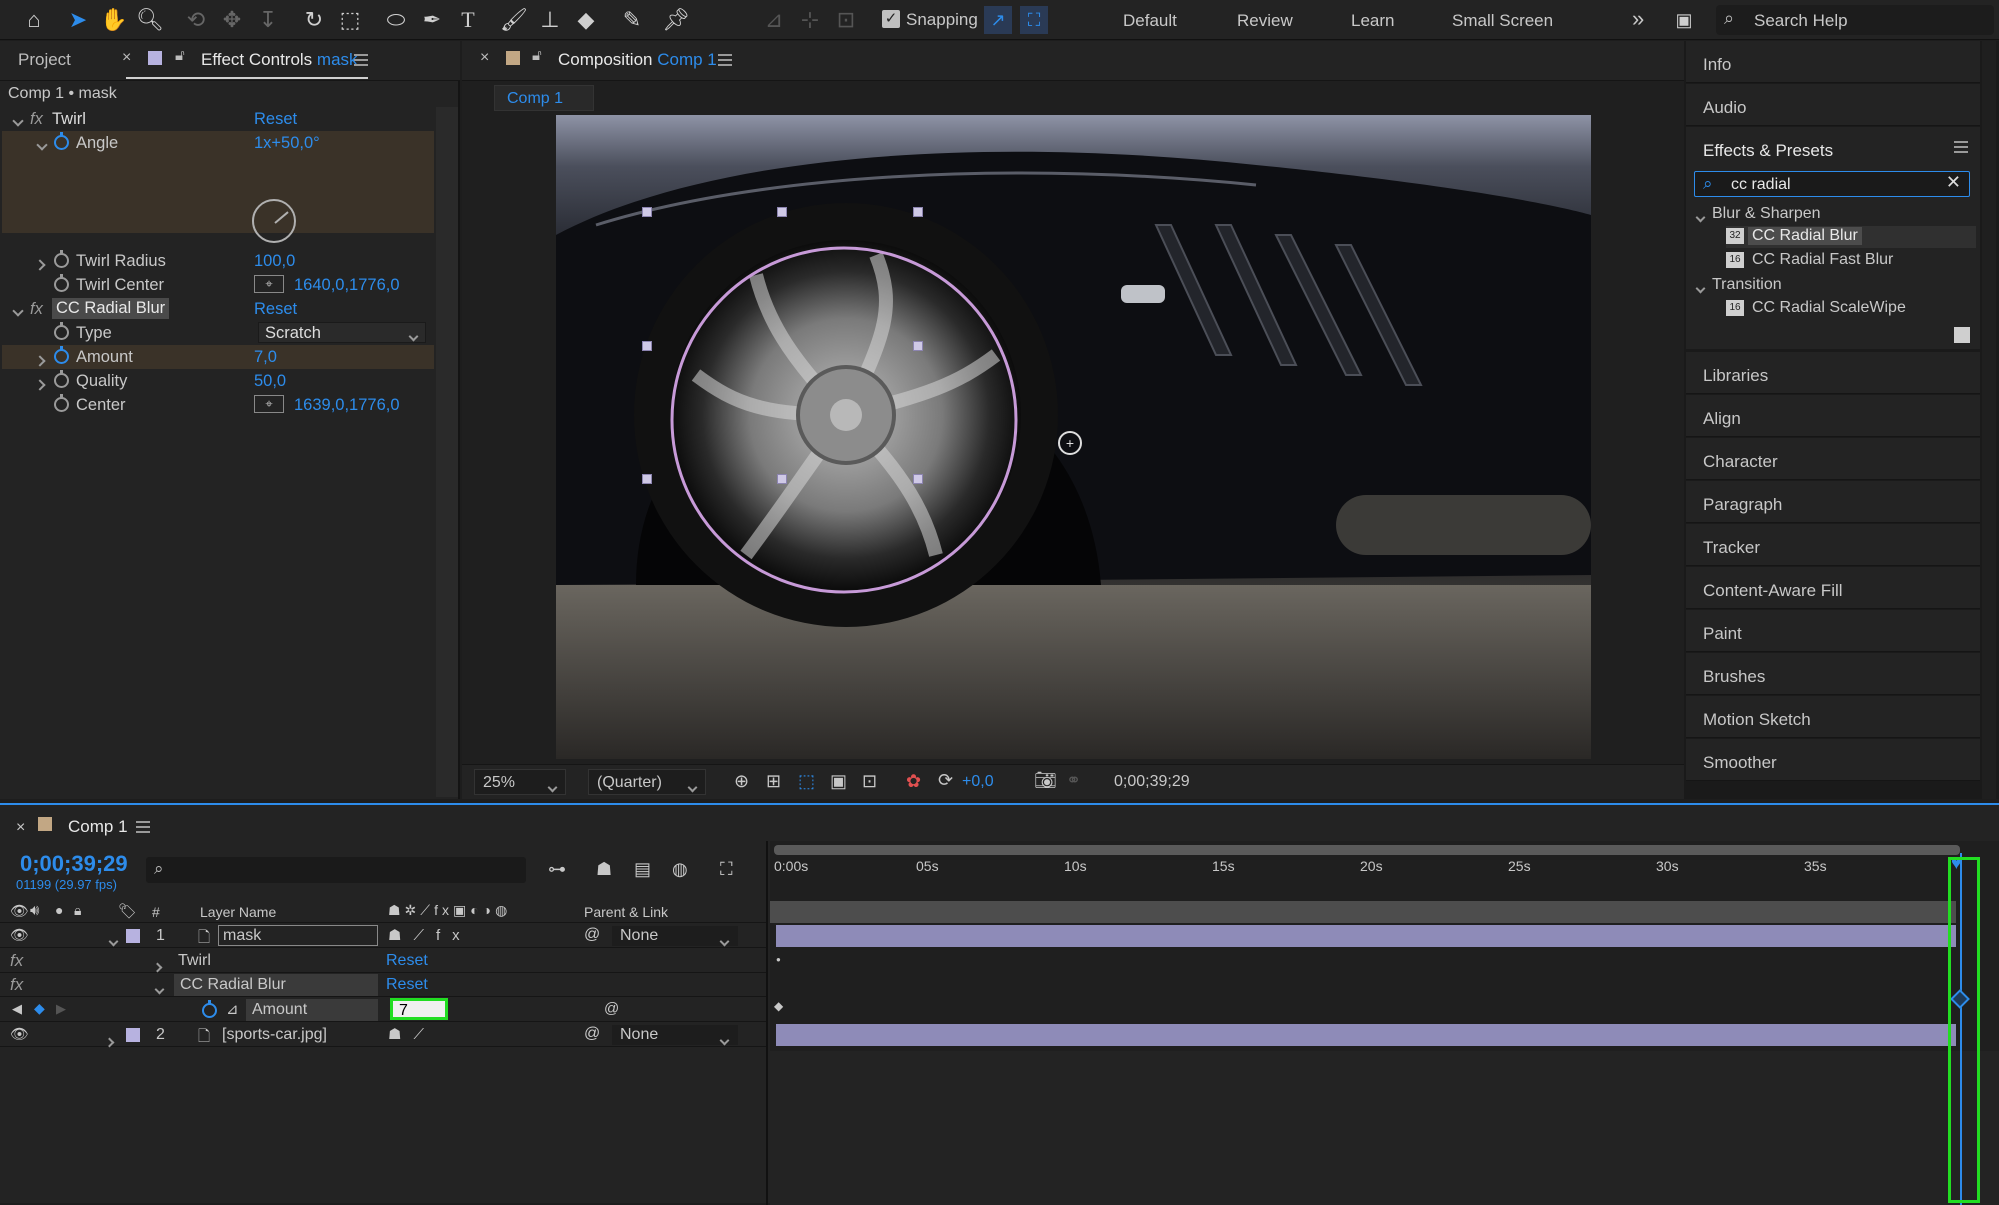 The image size is (1999, 1205). Describe the element at coordinates (218, 119) in the screenshot. I see `twirl-effect-row: fx Twirl Reset` at that location.